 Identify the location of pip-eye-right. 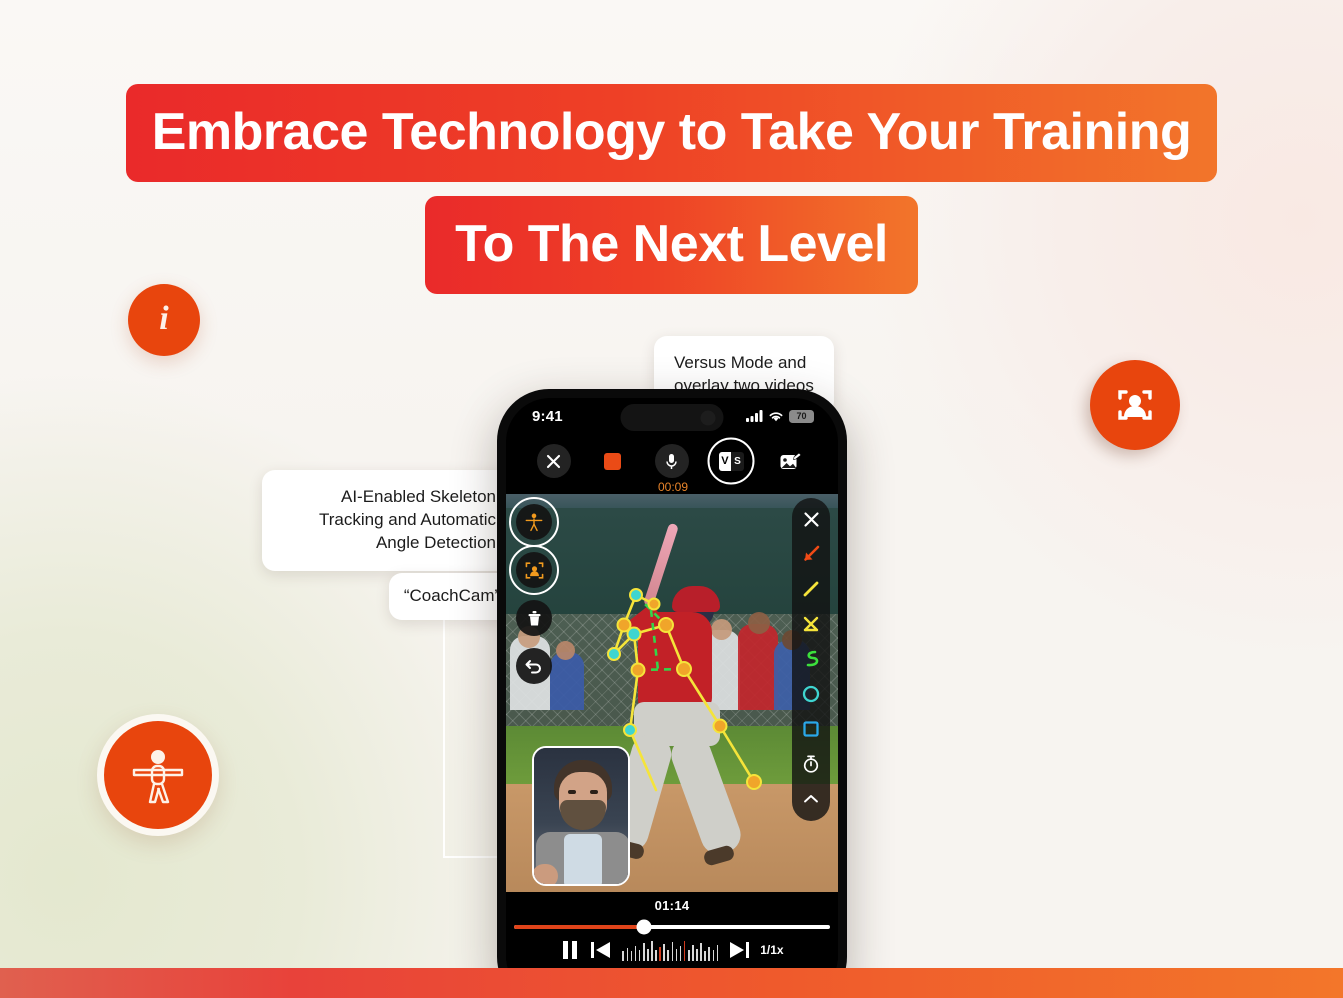
(594, 792).